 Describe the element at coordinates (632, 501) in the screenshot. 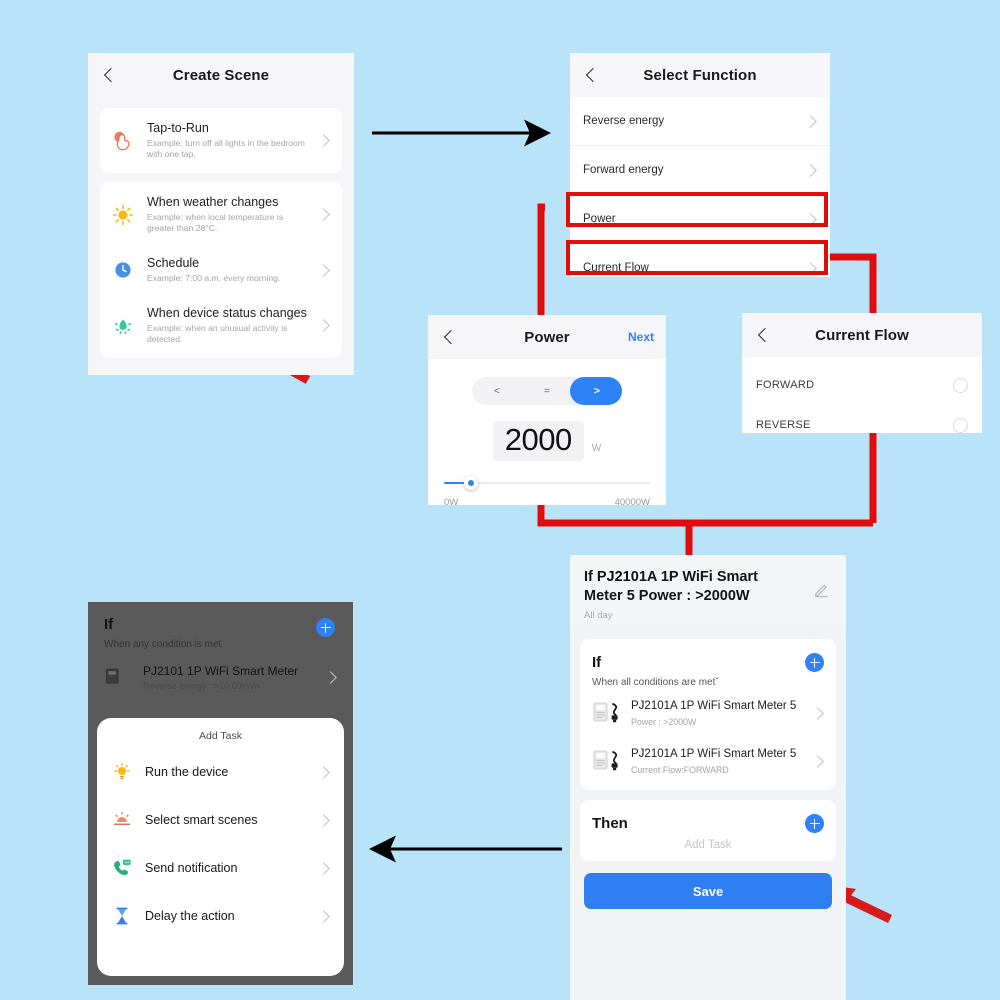

I see `slider-max-label: 40000W` at that location.